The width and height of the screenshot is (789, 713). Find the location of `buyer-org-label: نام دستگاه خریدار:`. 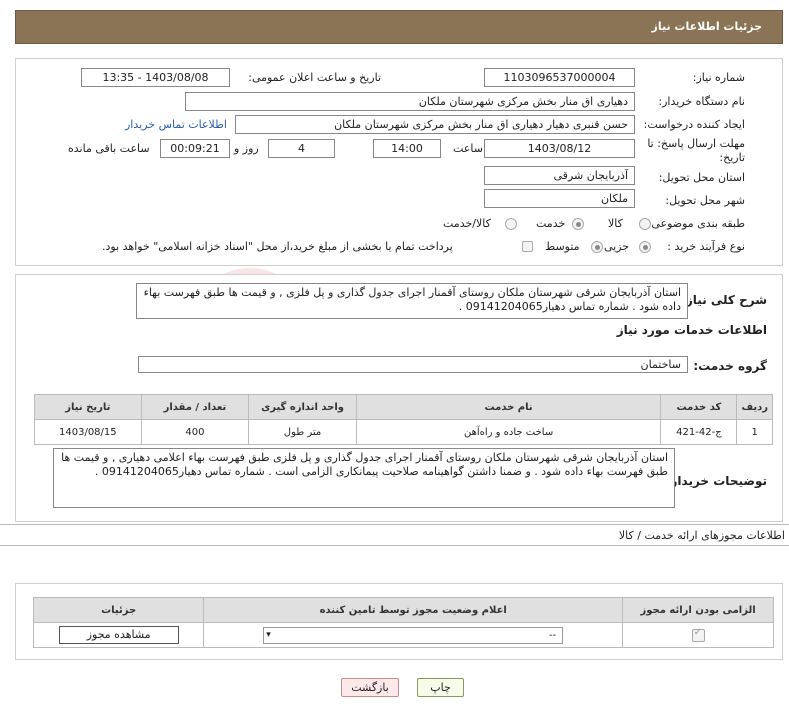

buyer-org-label: نام دستگاه خریدار: is located at coordinates (701, 101).